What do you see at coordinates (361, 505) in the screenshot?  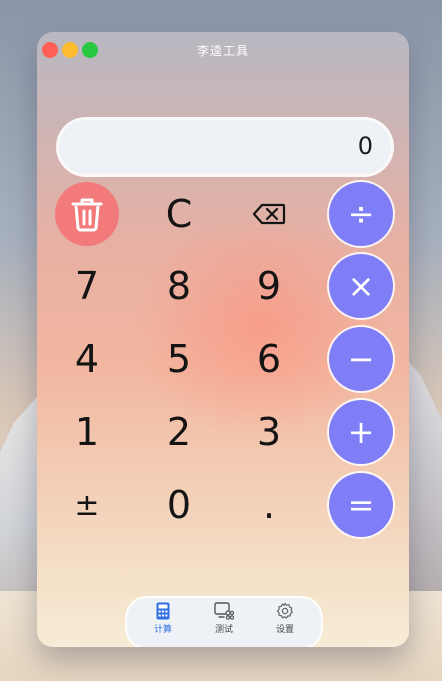 I see `equals-button: =` at bounding box center [361, 505].